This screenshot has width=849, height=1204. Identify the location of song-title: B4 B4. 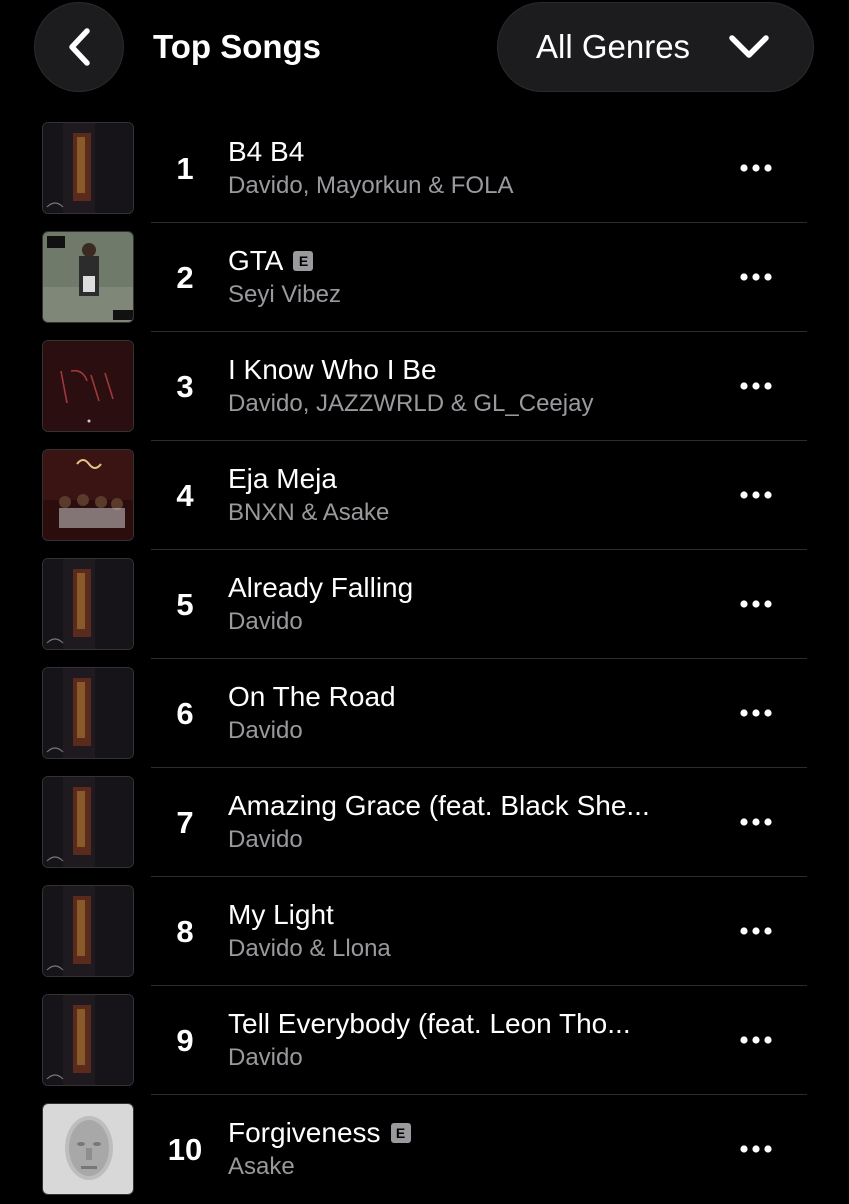
(266, 151).